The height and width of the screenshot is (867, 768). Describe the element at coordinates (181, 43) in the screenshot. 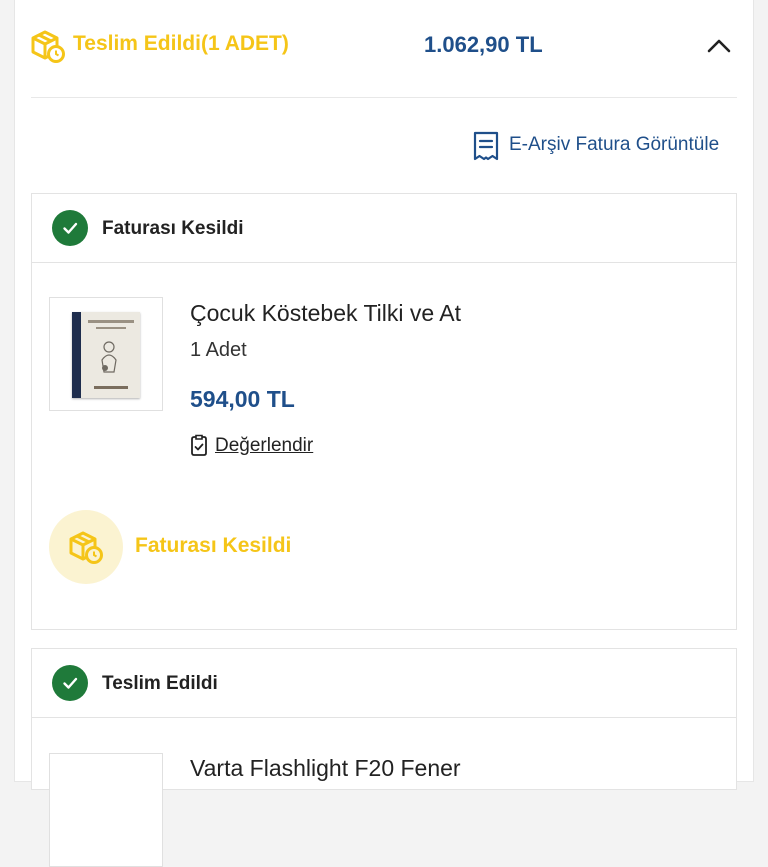

I see `shipment-status-label: Teslim Edildi(1 ADET)` at that location.